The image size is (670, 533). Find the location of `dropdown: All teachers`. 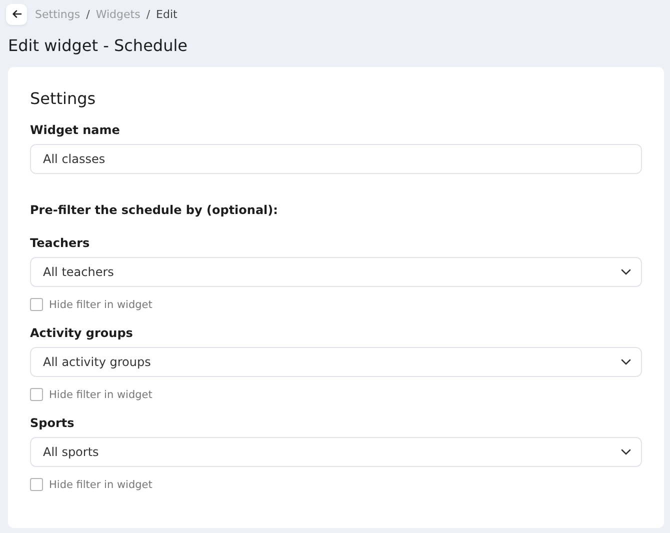

dropdown: All teachers is located at coordinates (336, 272).